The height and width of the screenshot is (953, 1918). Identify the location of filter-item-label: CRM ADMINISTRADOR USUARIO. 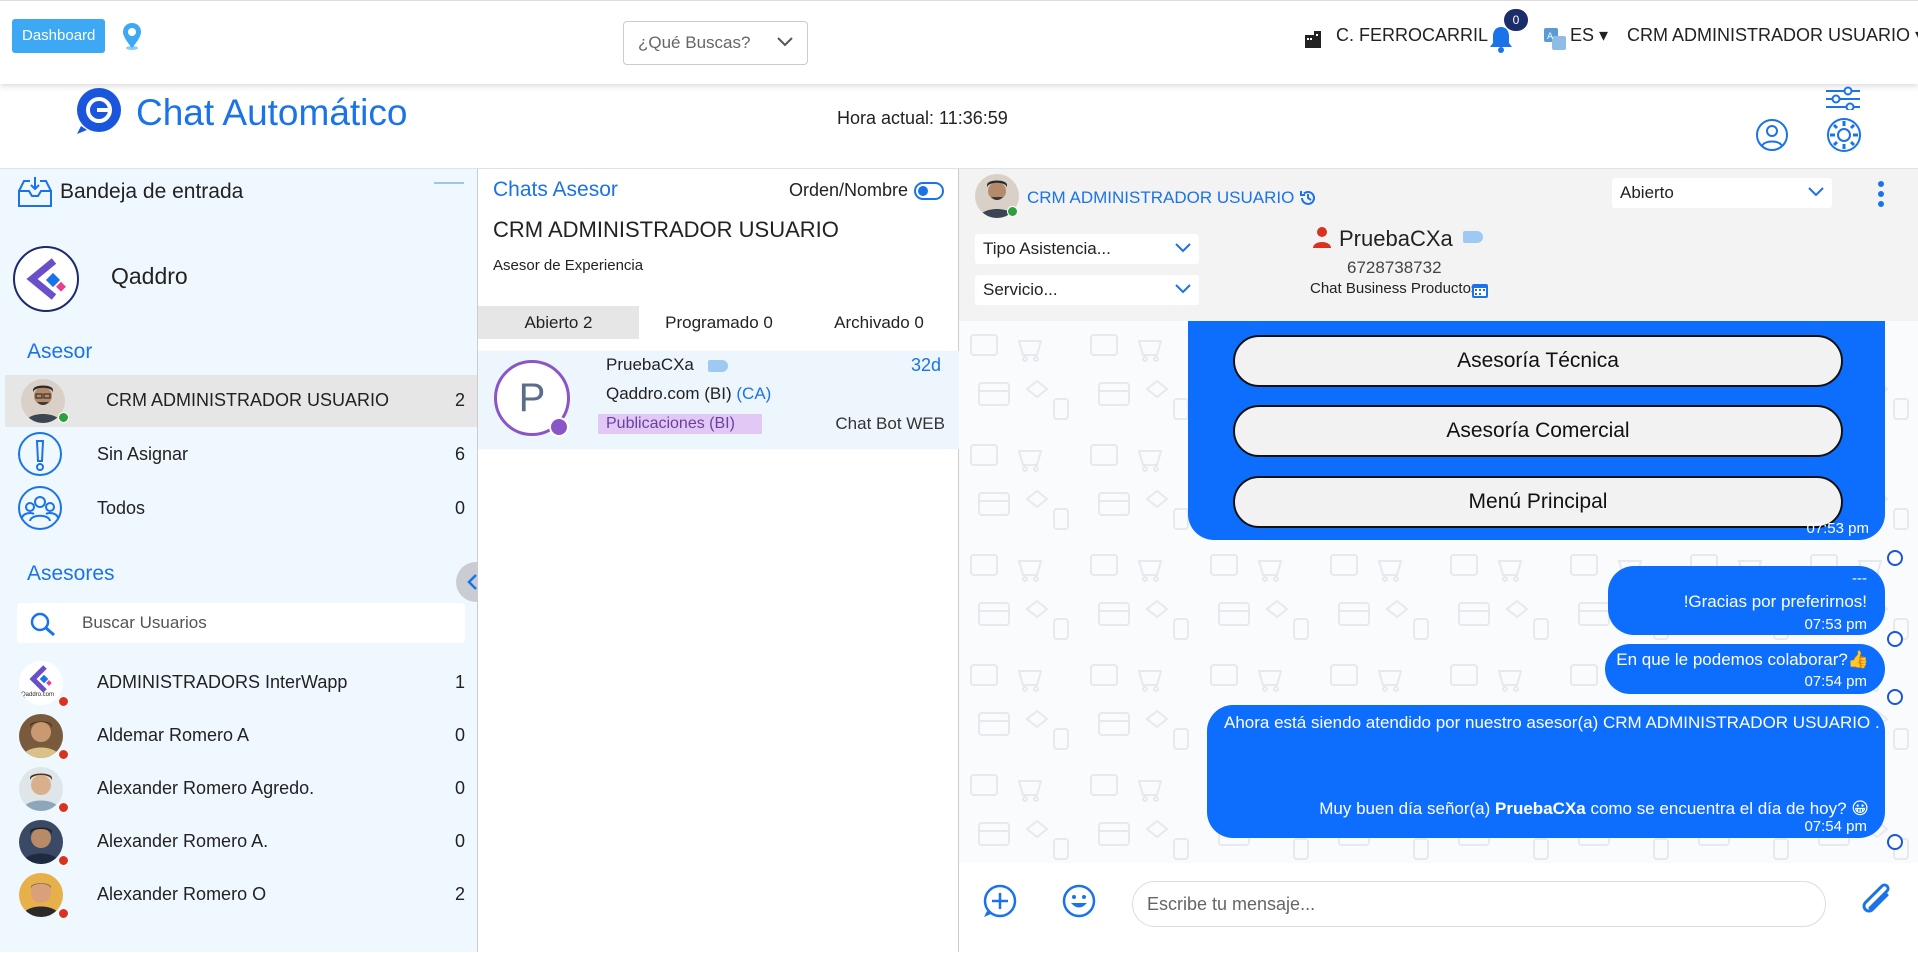
(248, 400).